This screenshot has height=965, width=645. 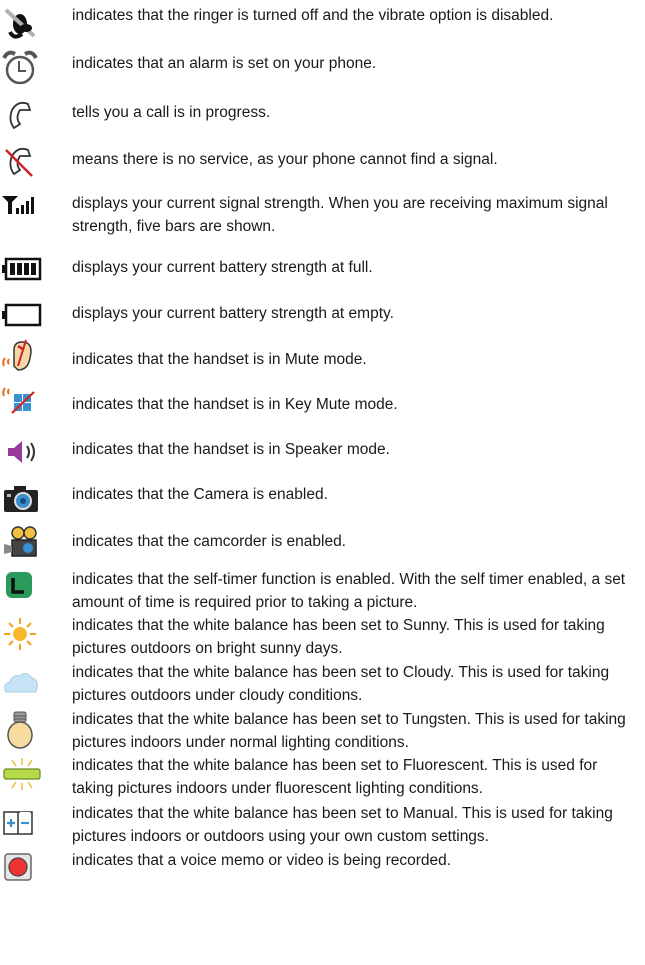 What do you see at coordinates (209, 541) in the screenshot?
I see `entry-text: indicates that the camcorder is enabled.` at bounding box center [209, 541].